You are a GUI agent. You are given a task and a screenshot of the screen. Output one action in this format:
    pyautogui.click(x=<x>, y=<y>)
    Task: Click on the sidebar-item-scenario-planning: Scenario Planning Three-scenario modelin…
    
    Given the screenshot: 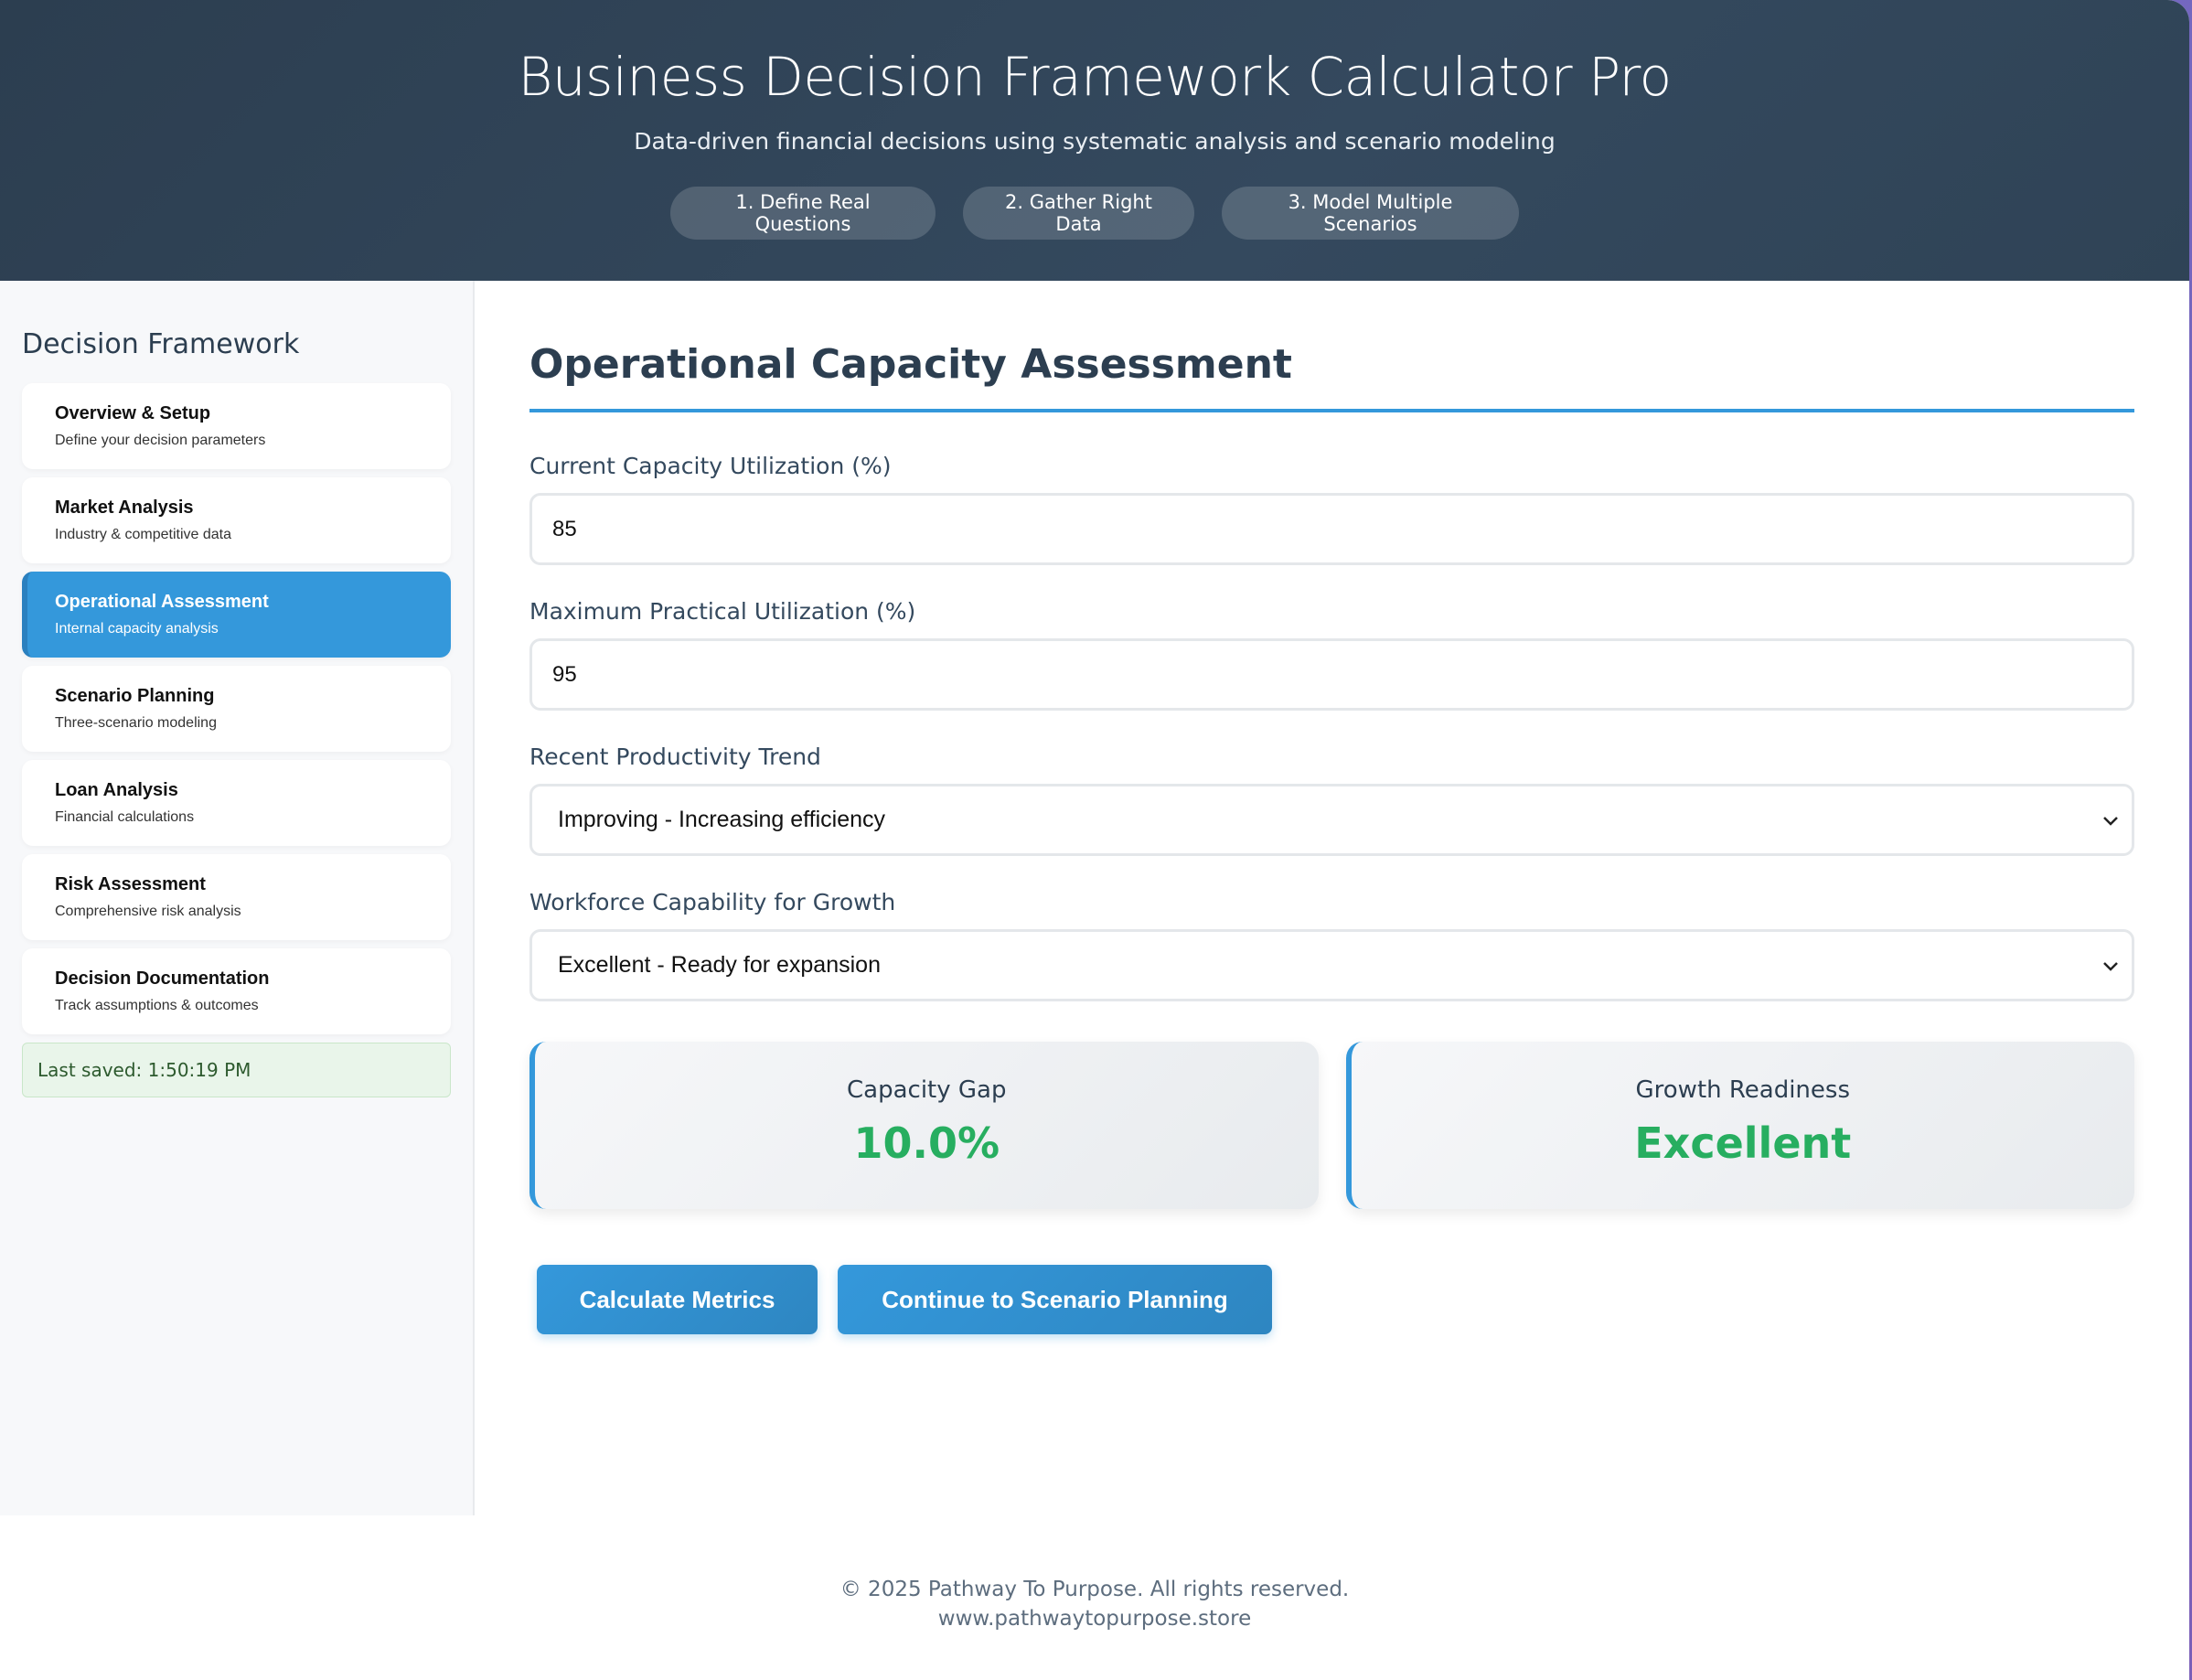 What is the action you would take?
    pyautogui.click(x=236, y=709)
    